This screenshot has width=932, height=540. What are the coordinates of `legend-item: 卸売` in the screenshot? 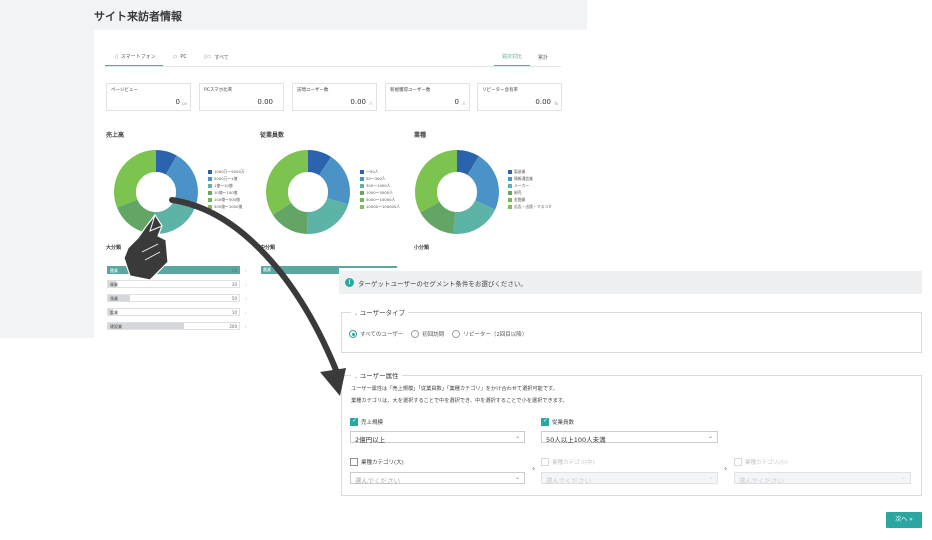 It's located at (530, 192).